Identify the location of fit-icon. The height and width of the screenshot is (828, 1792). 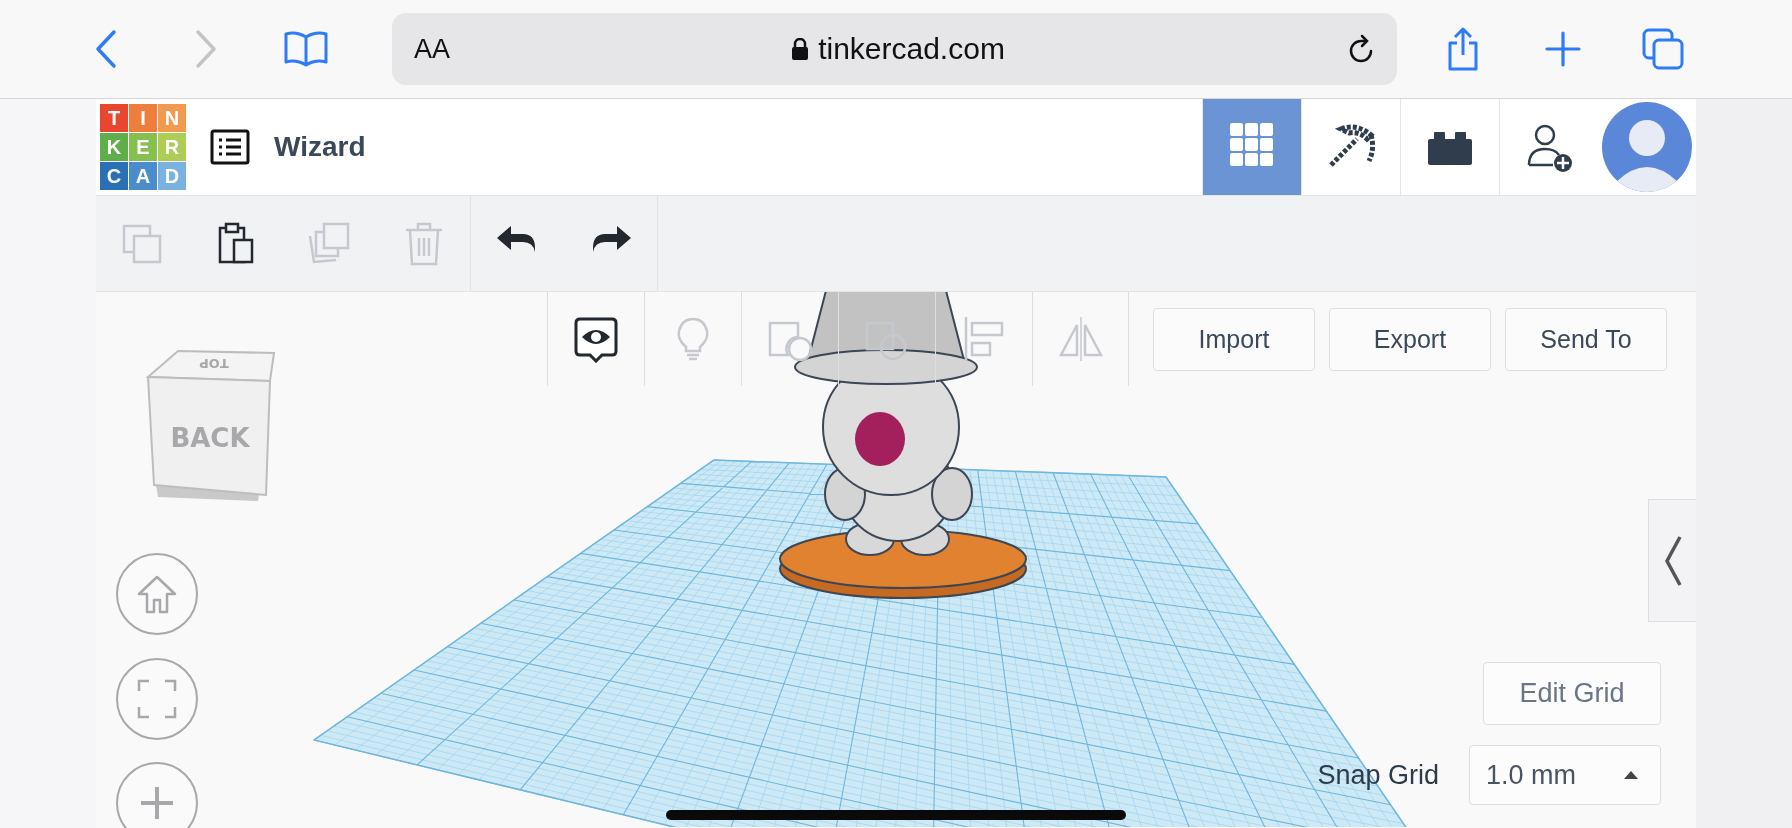
(157, 699).